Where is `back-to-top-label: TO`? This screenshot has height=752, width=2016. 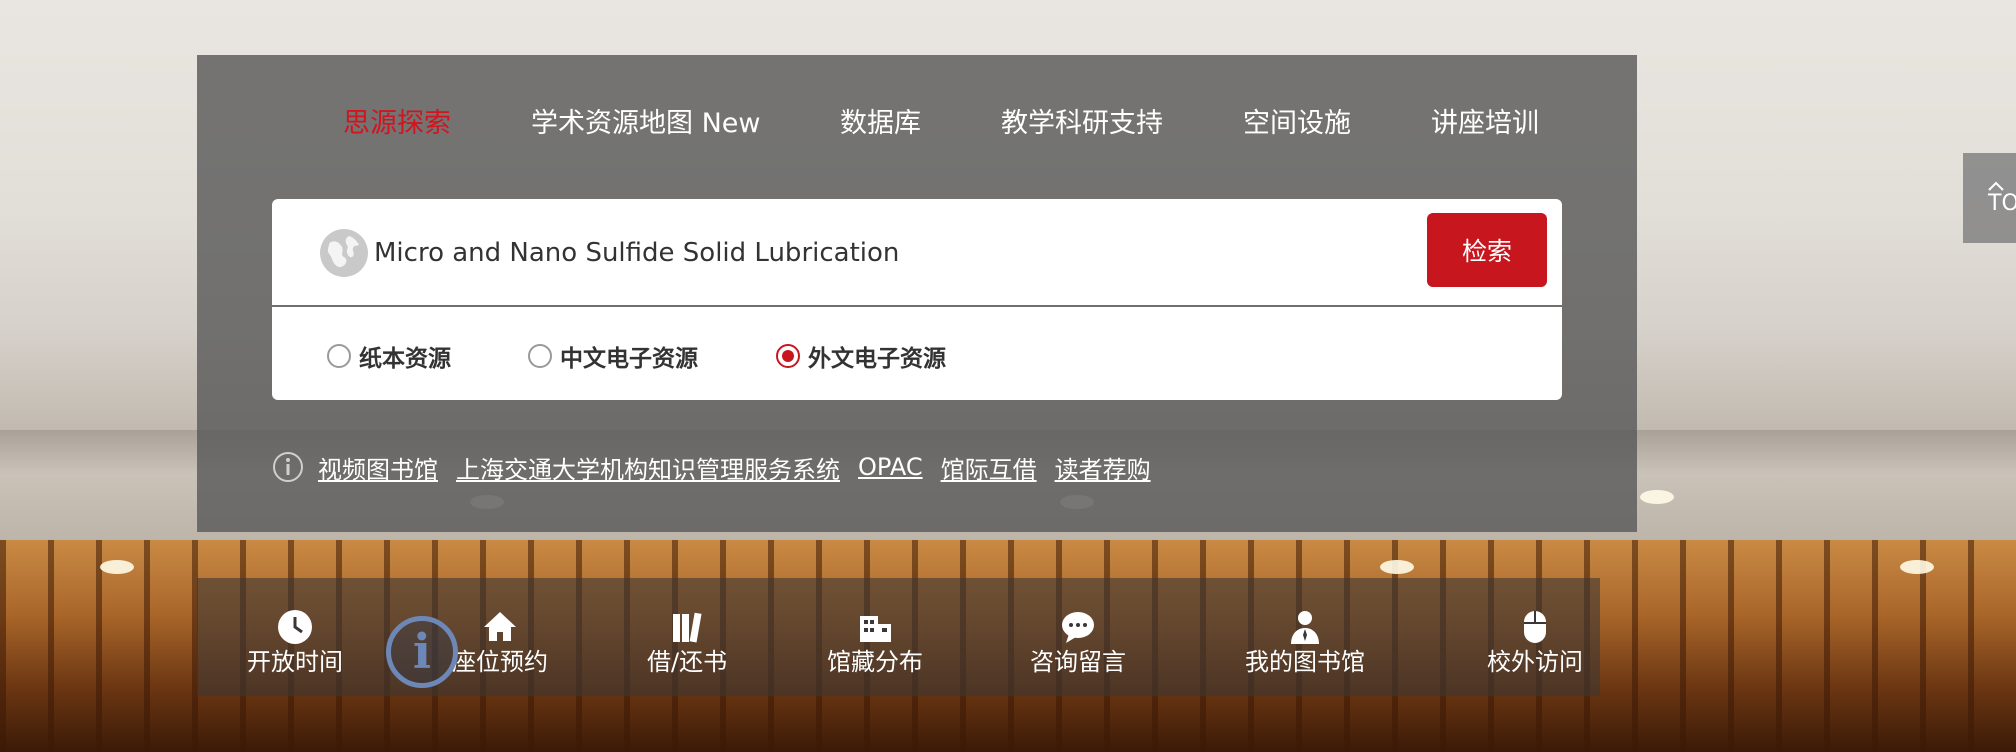
back-to-top-label: TO is located at coordinates (2002, 203).